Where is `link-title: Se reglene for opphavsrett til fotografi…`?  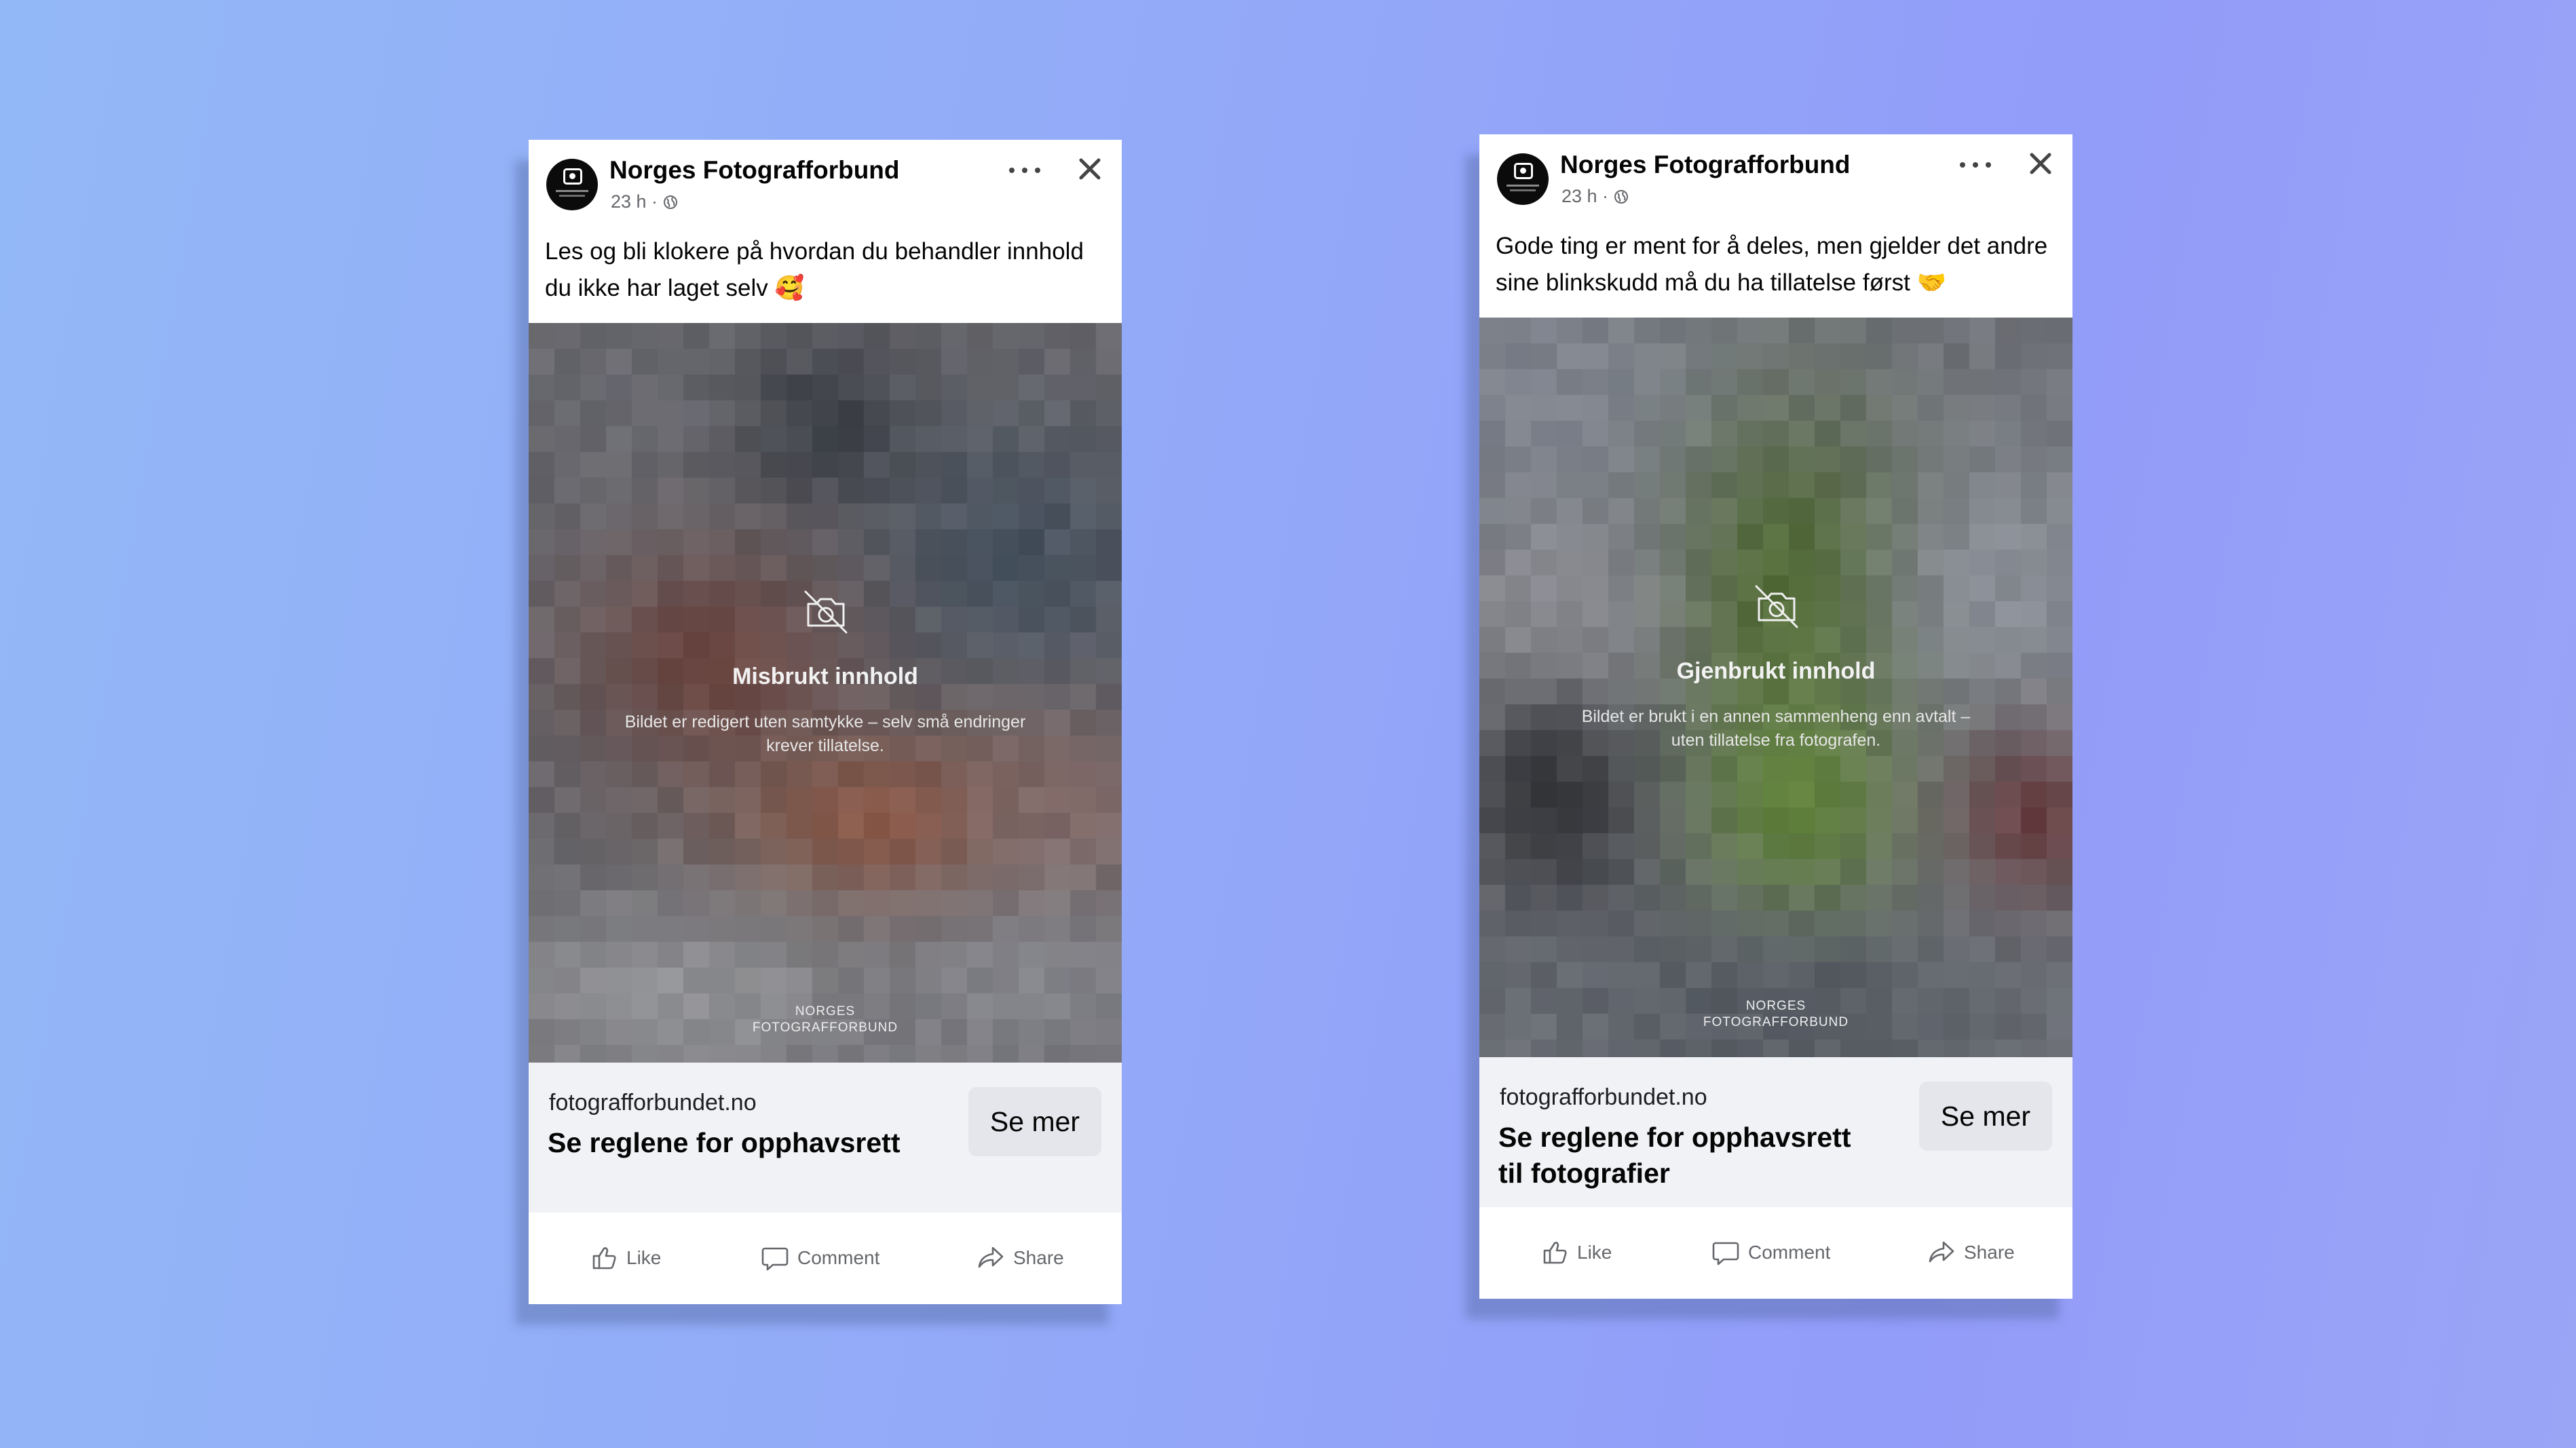
link-title: Se reglene for opphavsrett til fotografi… is located at coordinates (1688, 1156).